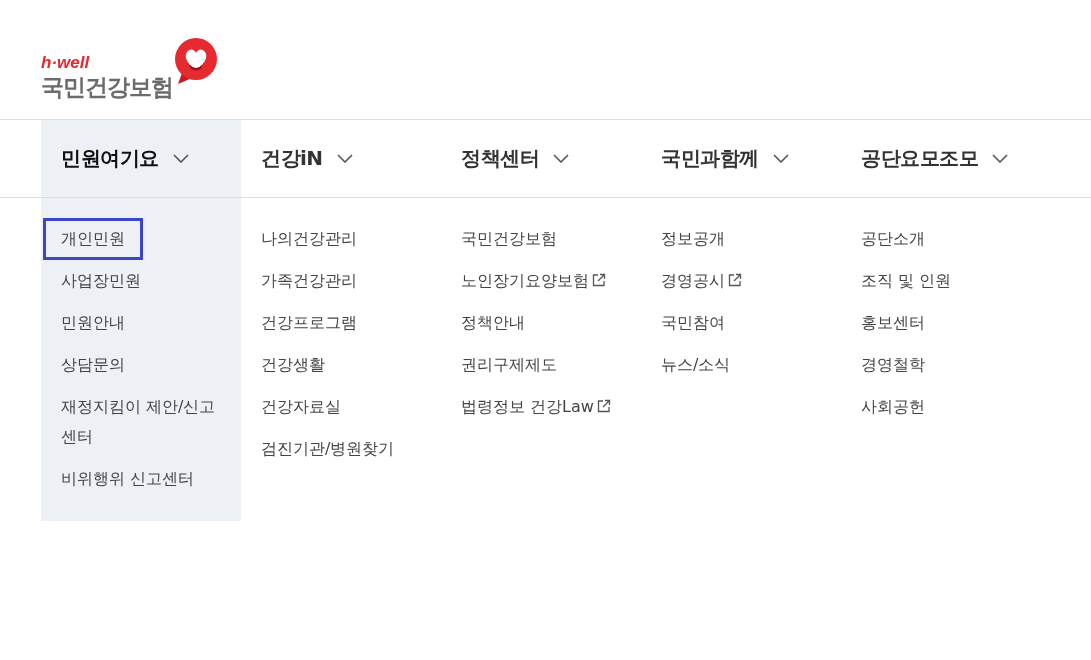 This screenshot has height=660, width=1091. Describe the element at coordinates (309, 323) in the screenshot. I see `submenu-link: 건강프로그램` at that location.